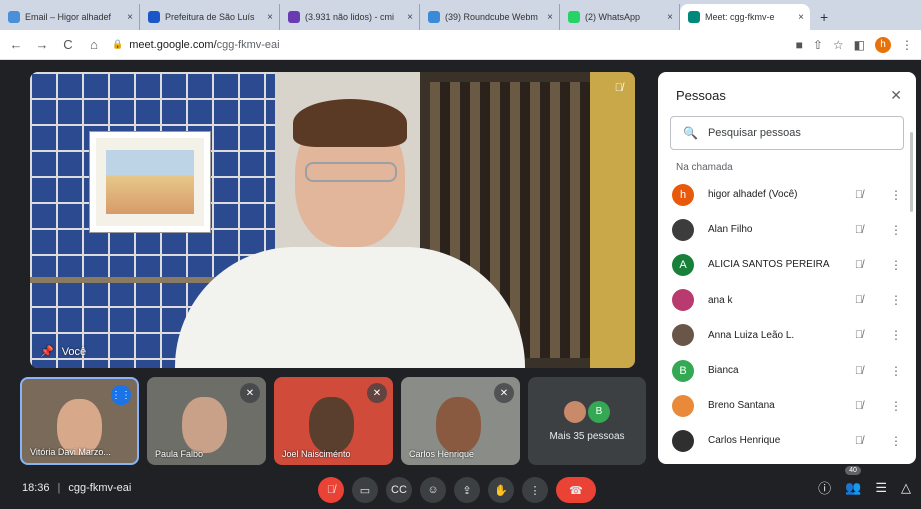 This screenshot has height=509, width=921. Describe the element at coordinates (792, 133) in the screenshot. I see `search-input` at that location.